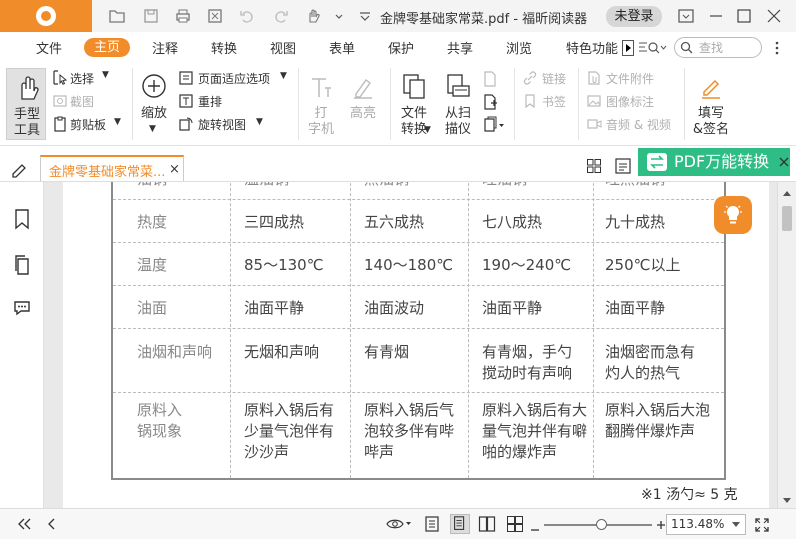 The height and width of the screenshot is (539, 796). I want to click on page-grid-icon, so click(594, 166).